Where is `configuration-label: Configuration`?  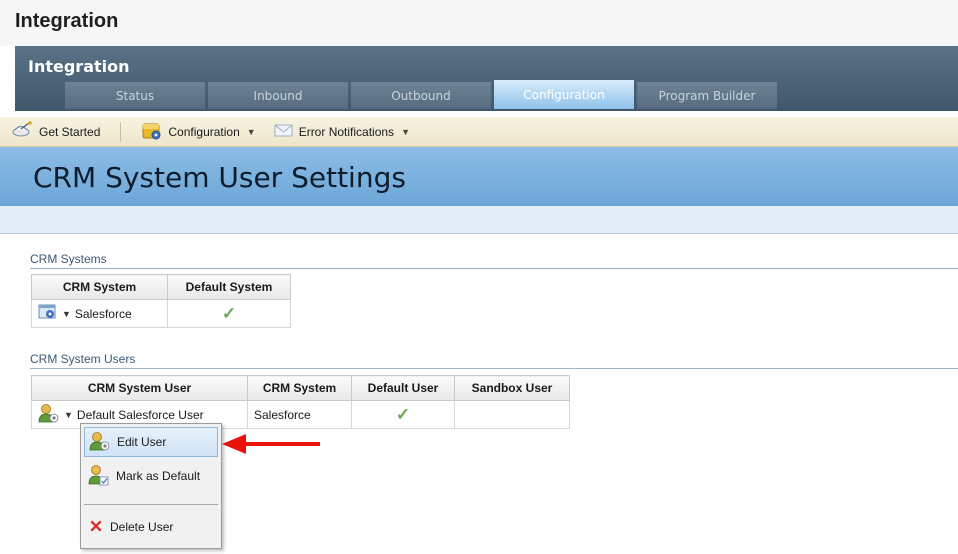 configuration-label: Configuration is located at coordinates (204, 131).